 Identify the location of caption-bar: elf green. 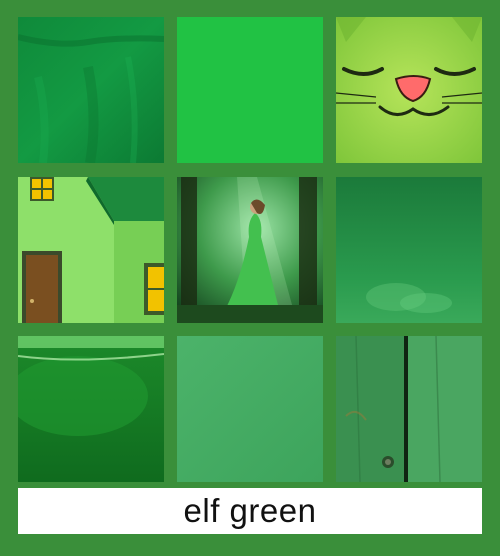
(250, 511).